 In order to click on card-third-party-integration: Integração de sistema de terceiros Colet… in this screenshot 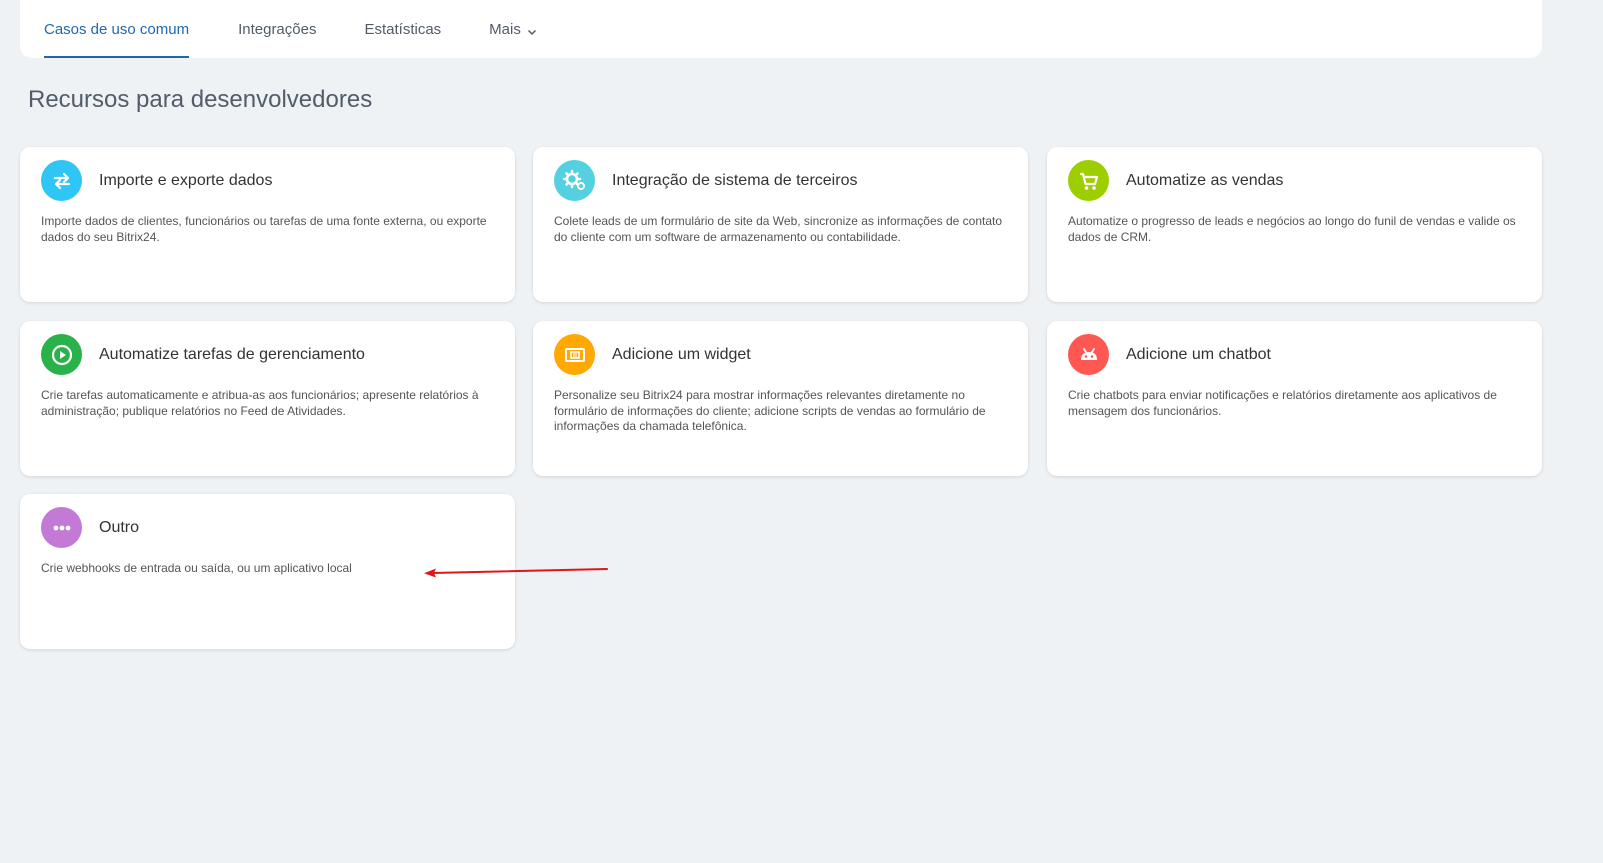, I will do `click(780, 224)`.